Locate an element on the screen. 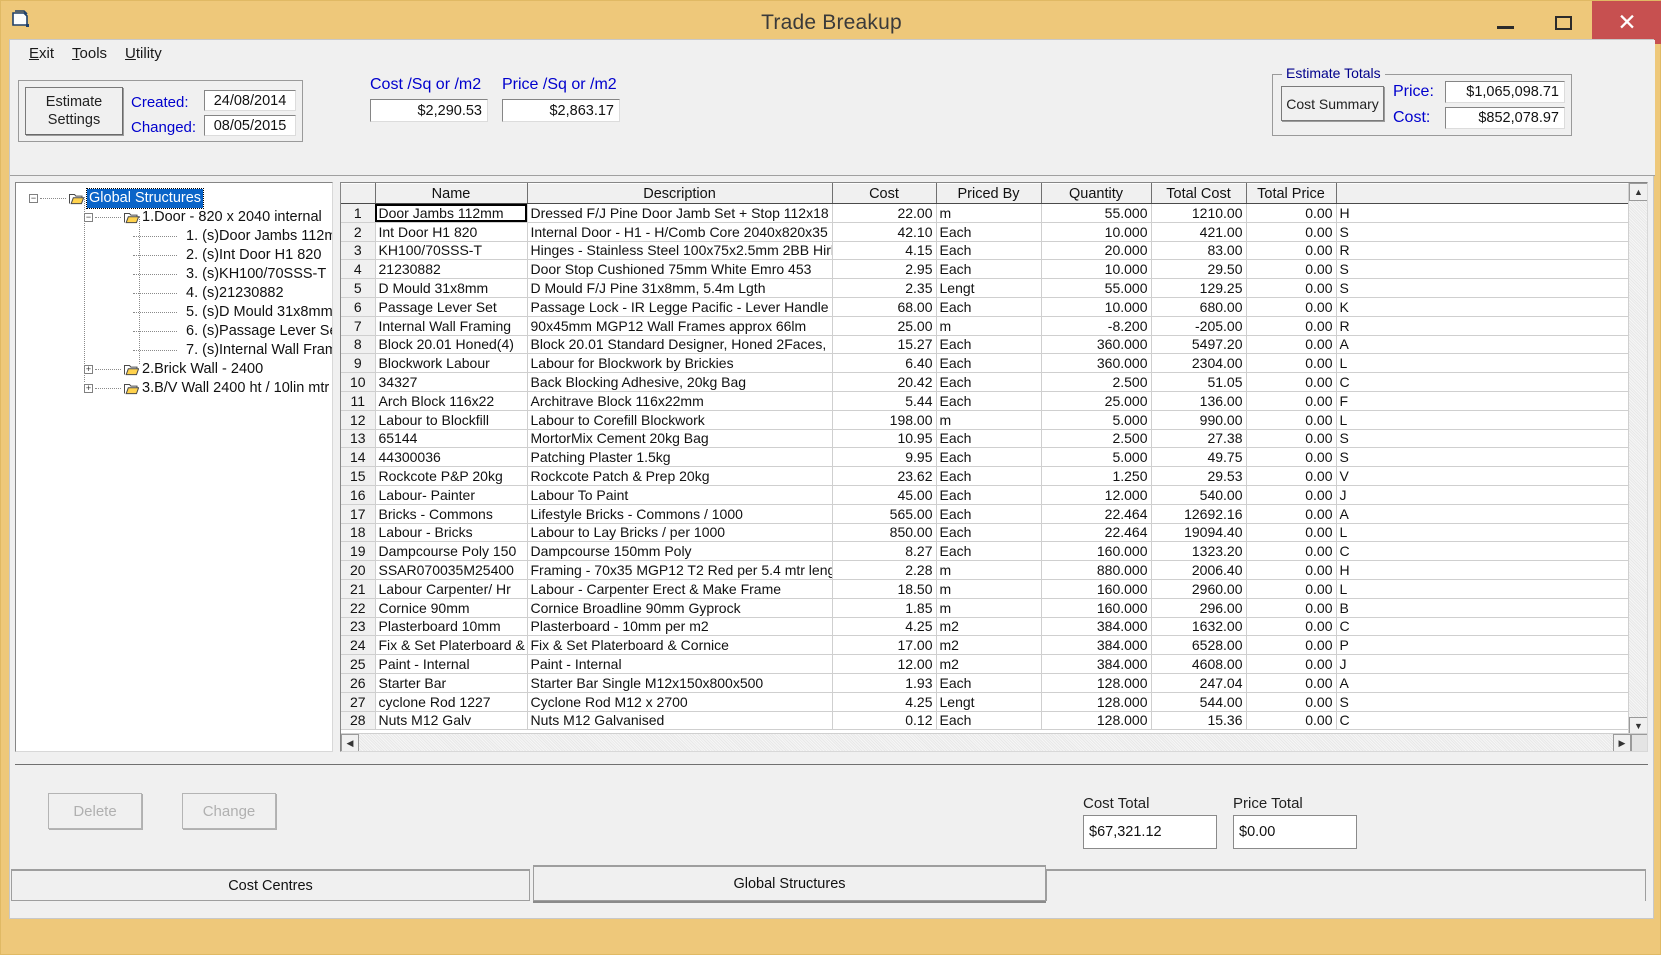  priced-by-cell: m2 is located at coordinates (989, 645).